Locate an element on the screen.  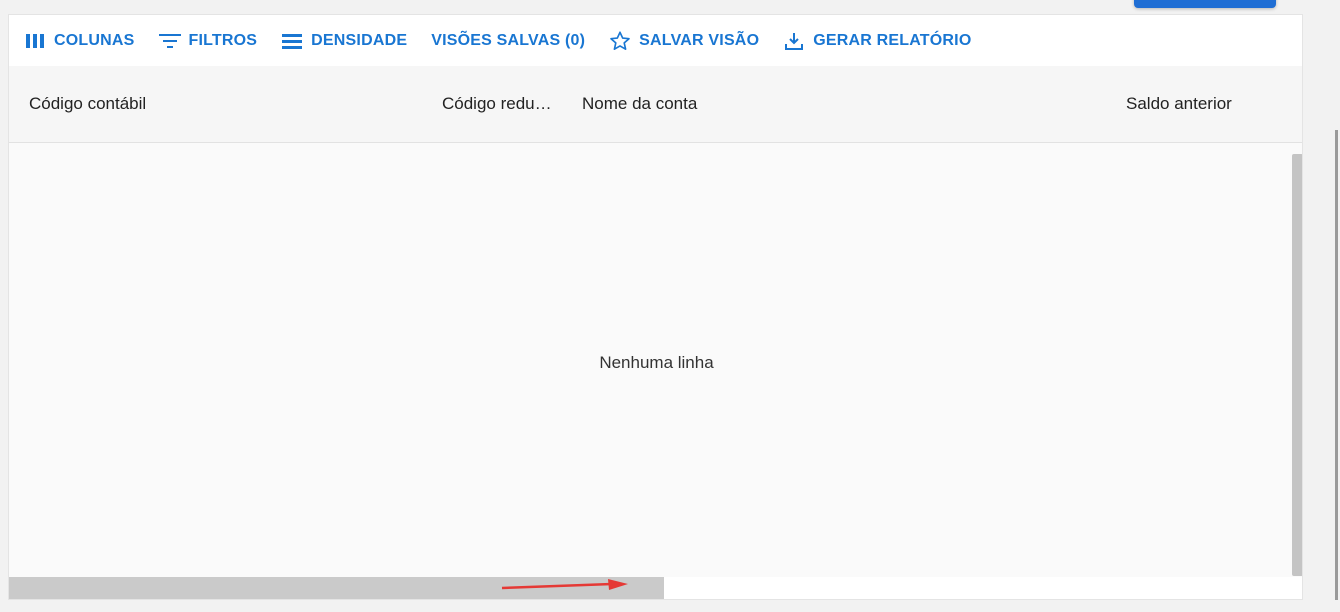
footer-strip is located at coordinates (670, 606).